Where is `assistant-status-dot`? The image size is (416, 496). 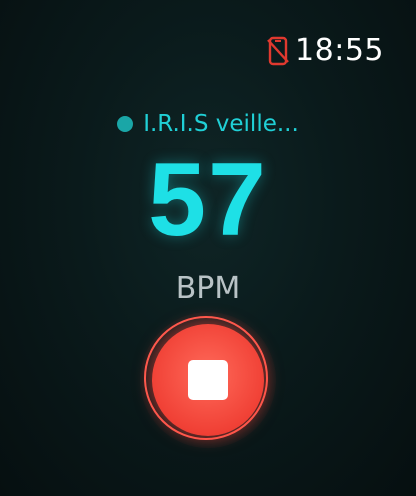 assistant-status-dot is located at coordinates (125, 124).